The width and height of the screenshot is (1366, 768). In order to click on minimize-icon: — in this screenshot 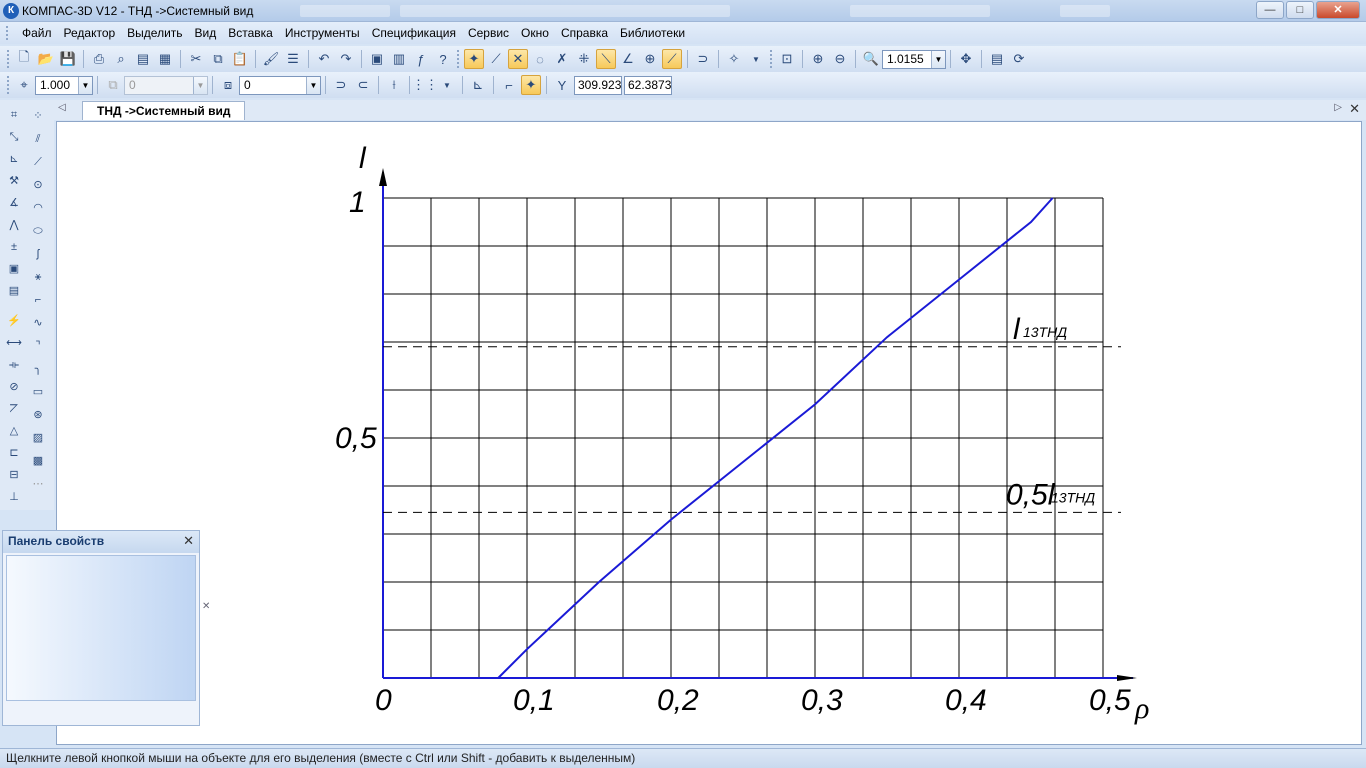, I will do `click(1270, 10)`.